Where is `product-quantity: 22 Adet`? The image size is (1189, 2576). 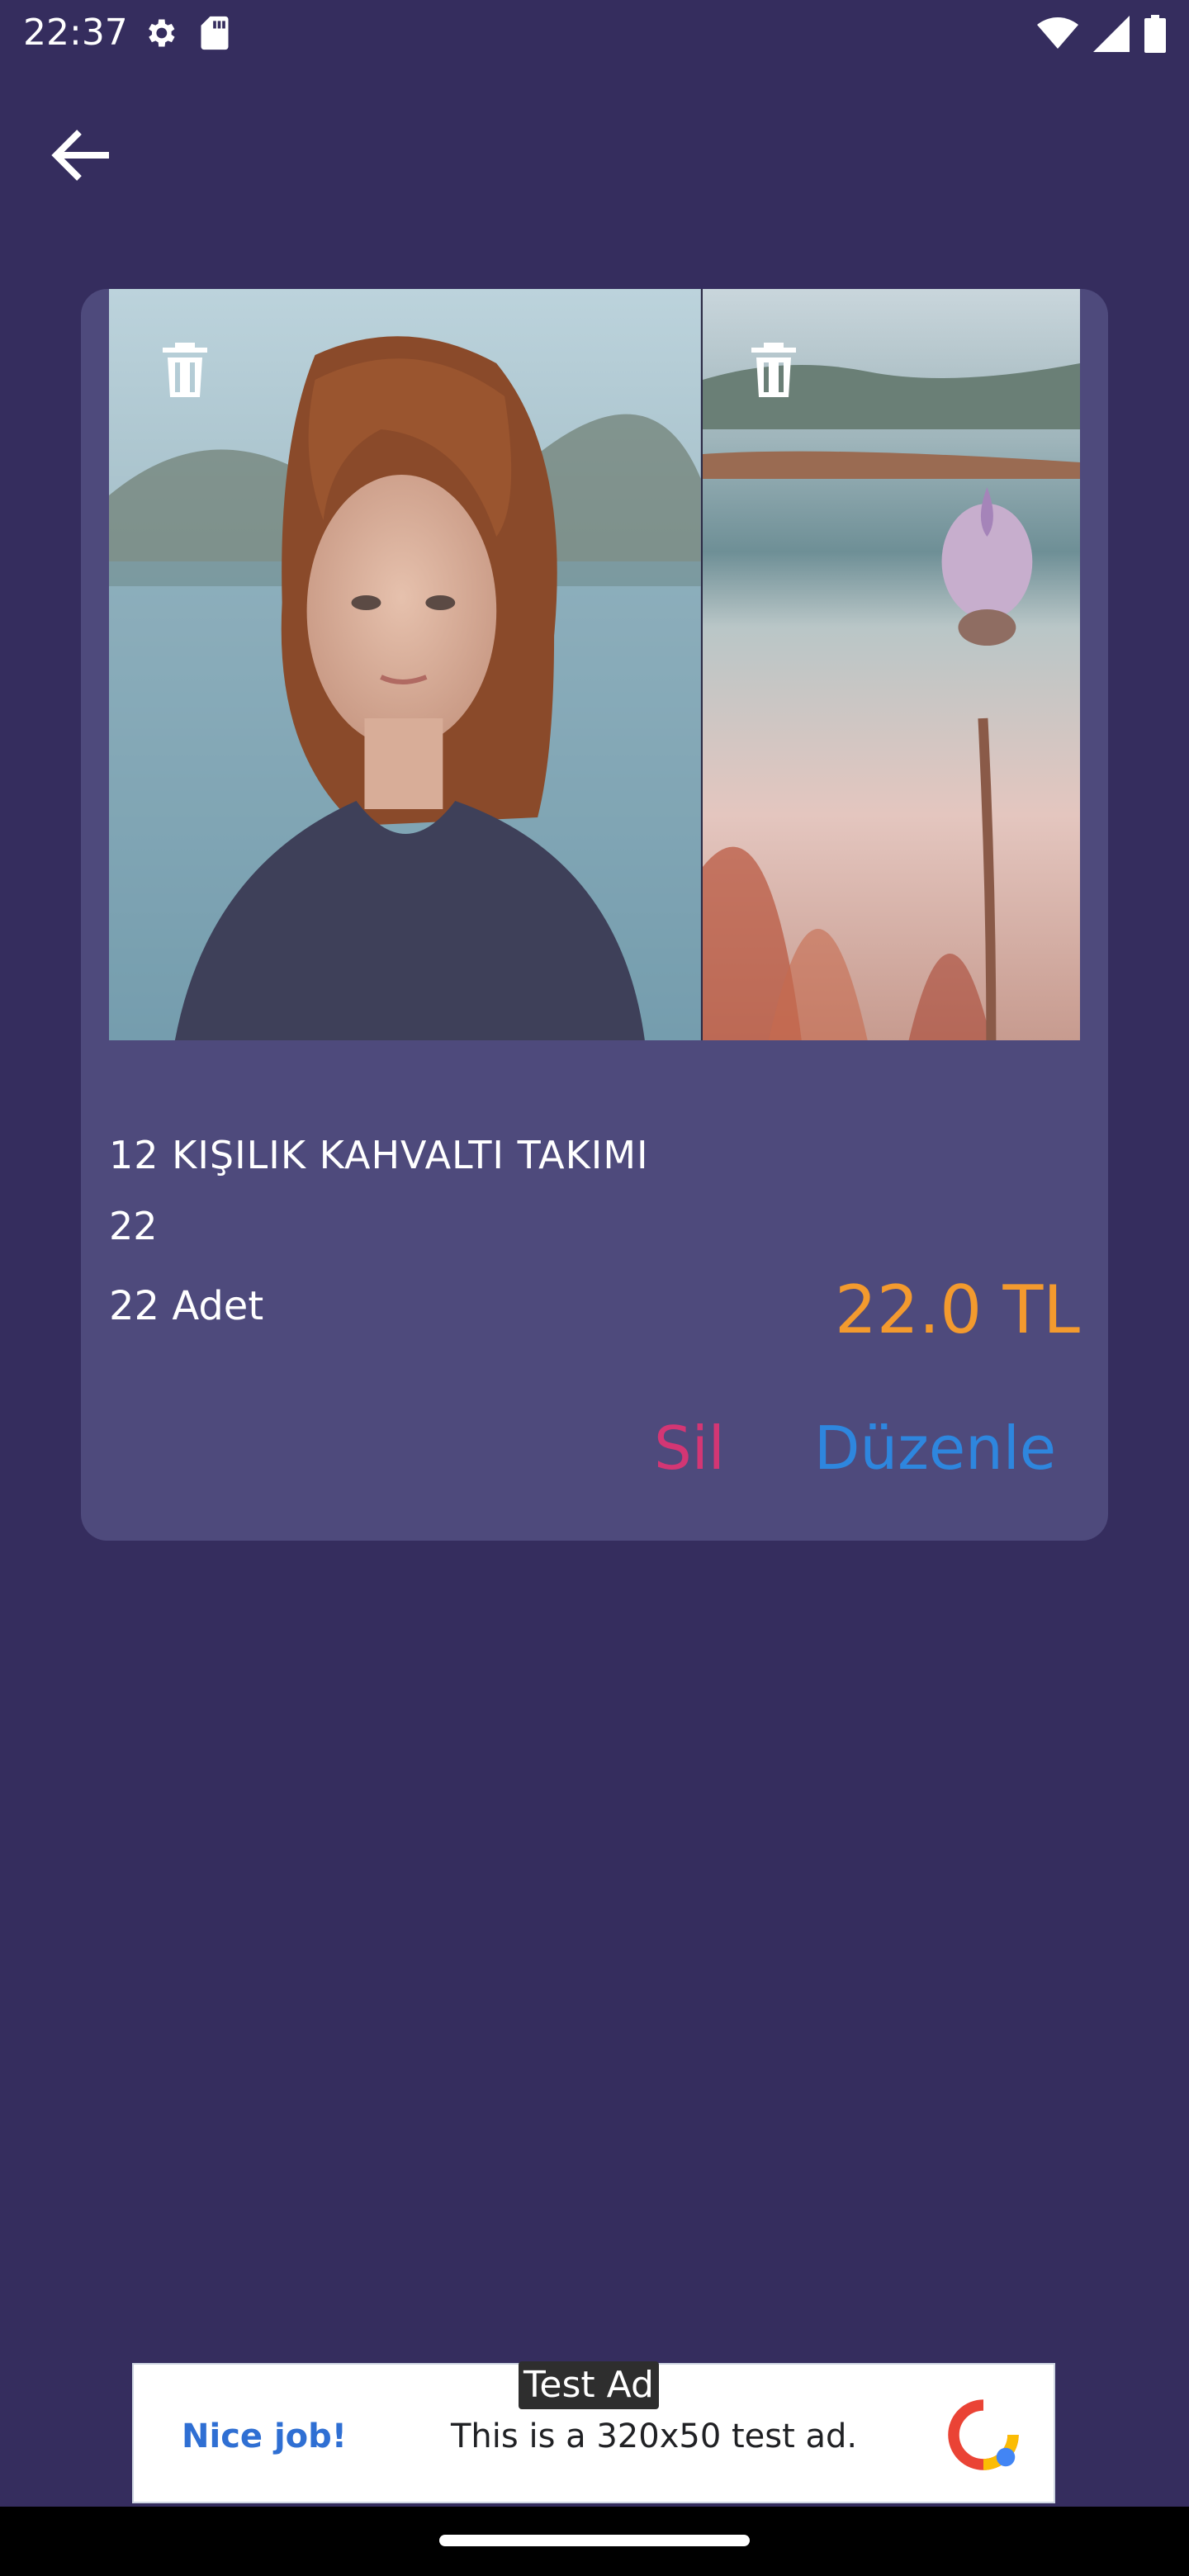
product-quantity: 22 Adet is located at coordinates (186, 1306).